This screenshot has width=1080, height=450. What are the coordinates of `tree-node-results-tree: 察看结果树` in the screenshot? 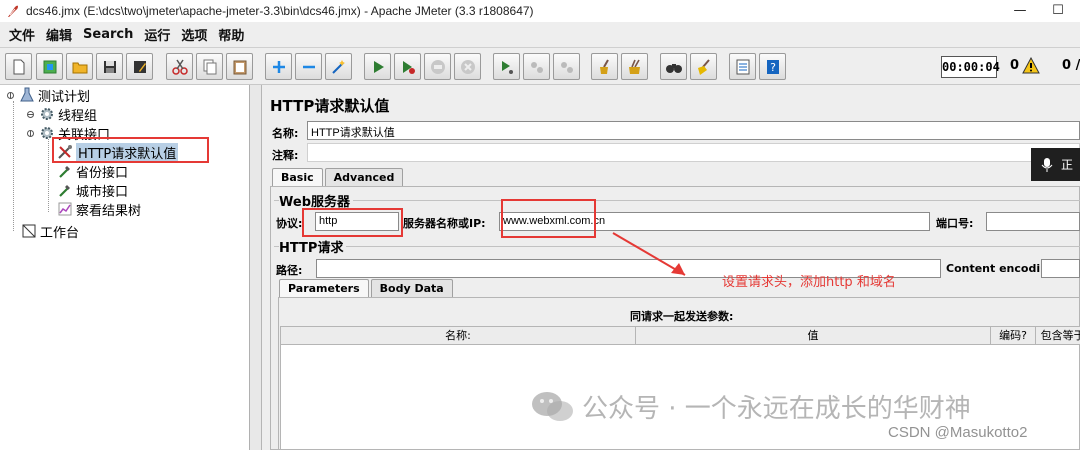 It's located at (99, 209).